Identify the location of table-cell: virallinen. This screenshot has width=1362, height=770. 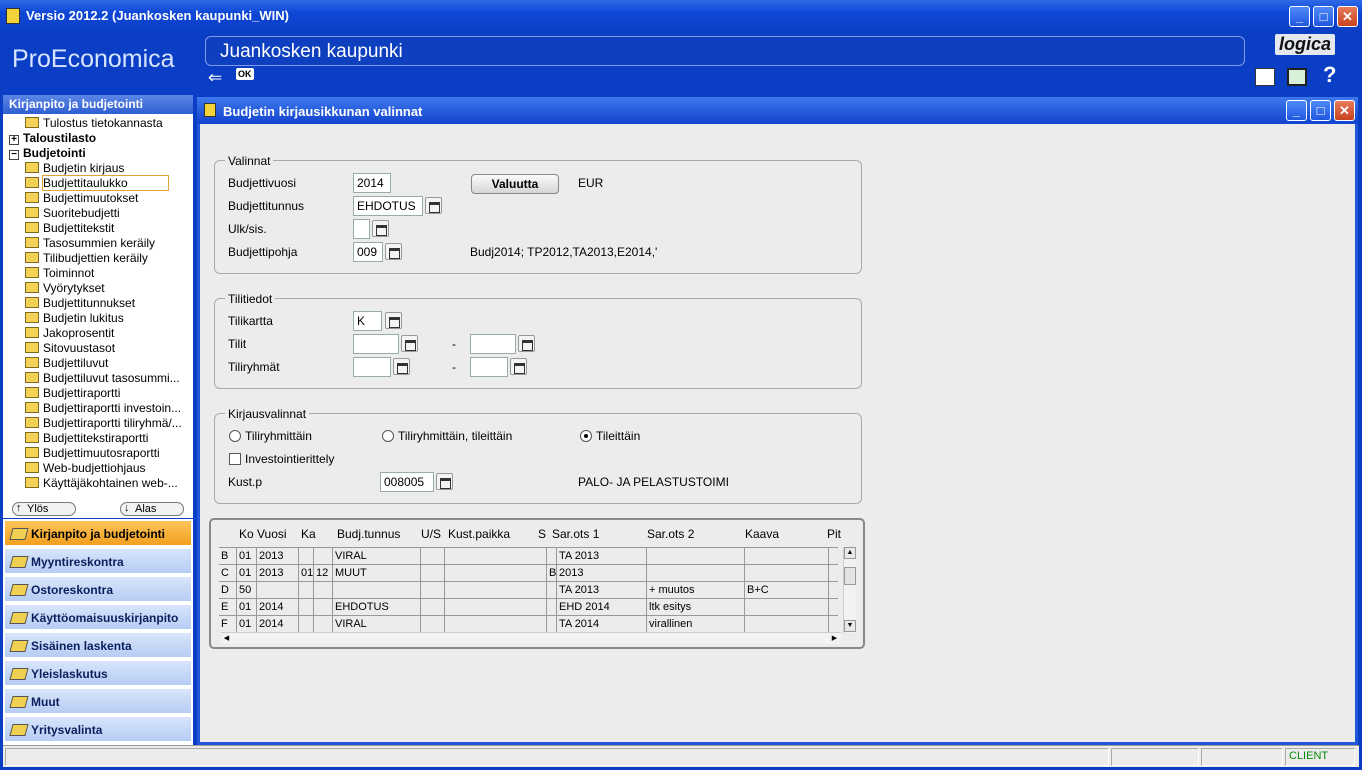
(696, 624).